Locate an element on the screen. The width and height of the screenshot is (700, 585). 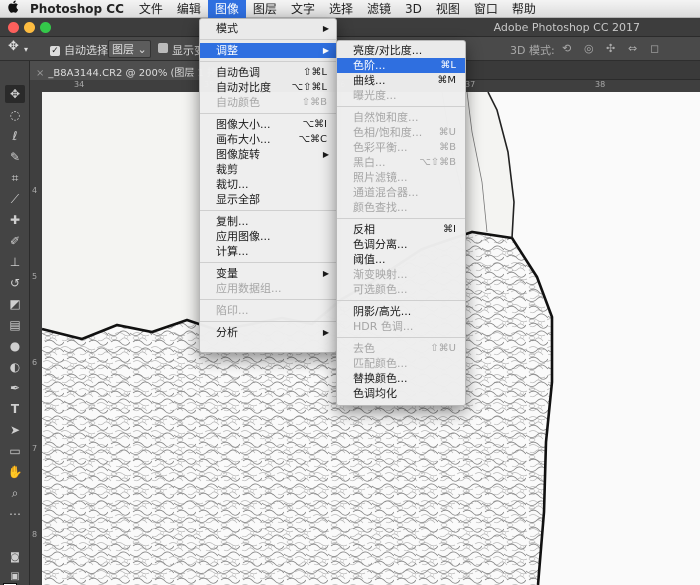
3d-roll-icon: ◎ is located at coordinates (589, 48).